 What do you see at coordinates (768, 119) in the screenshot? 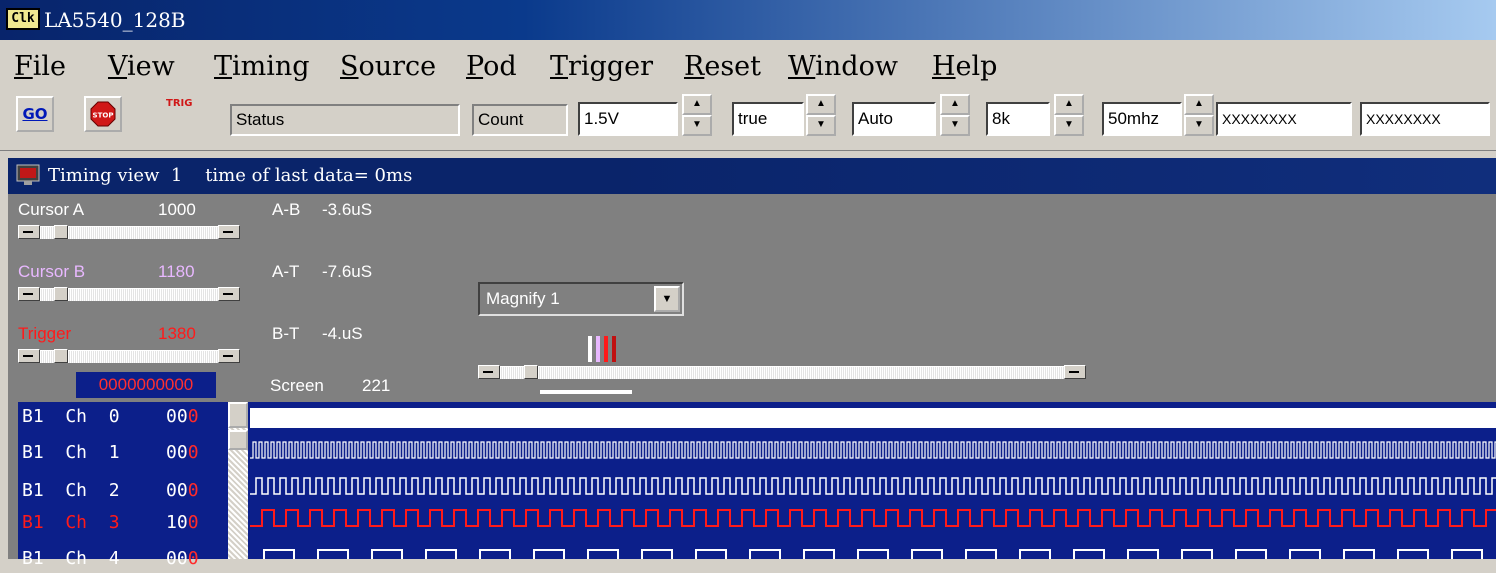
I see `mode-field: true` at bounding box center [768, 119].